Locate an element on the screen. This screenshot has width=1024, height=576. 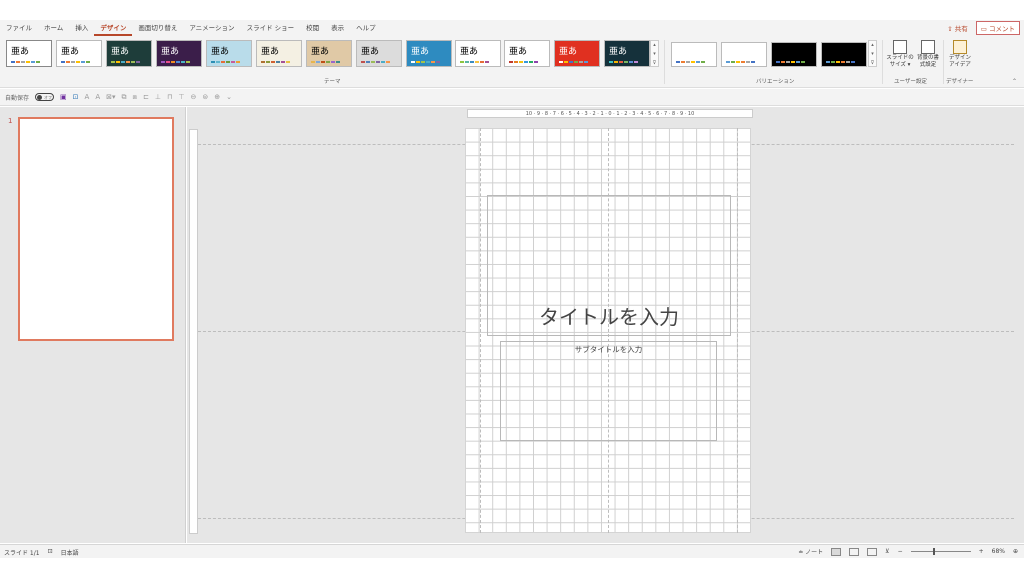
subtitle-placeholder: サブタイトルを入力 is located at coordinates (608, 391).